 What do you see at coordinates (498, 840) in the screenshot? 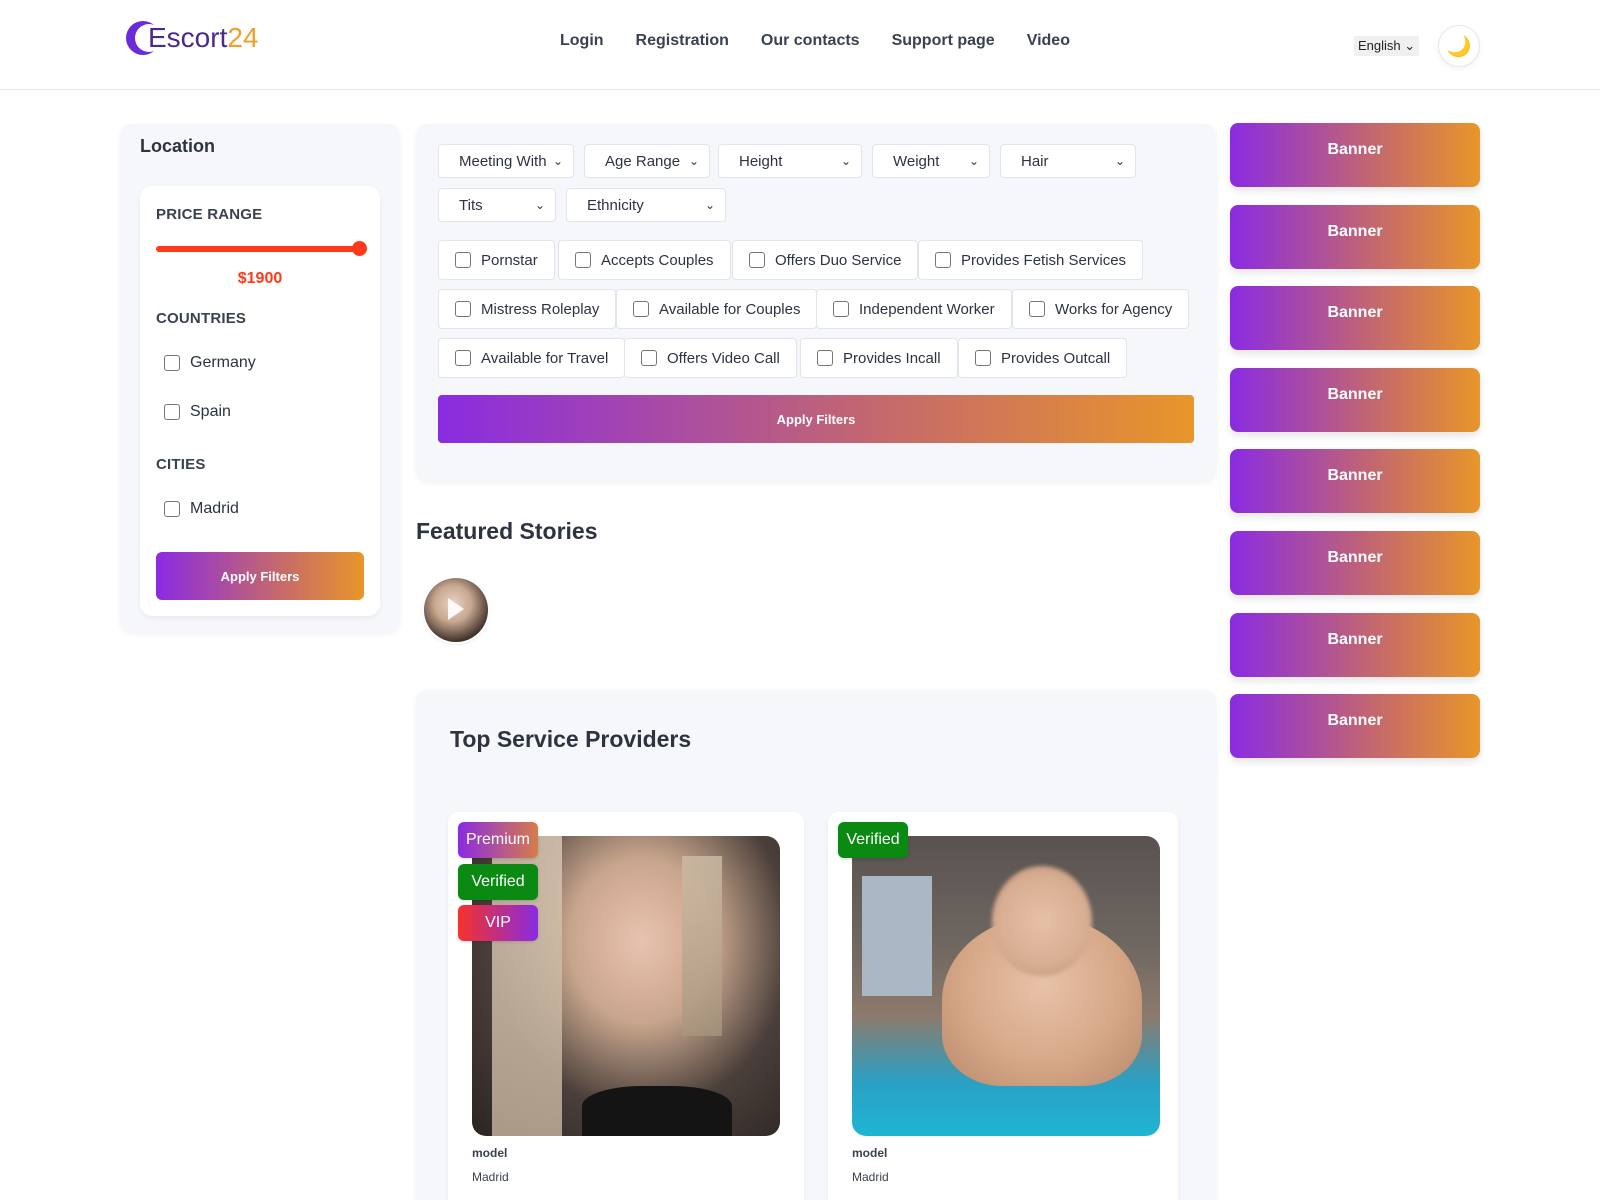
I see `premium-badge: Premium` at bounding box center [498, 840].